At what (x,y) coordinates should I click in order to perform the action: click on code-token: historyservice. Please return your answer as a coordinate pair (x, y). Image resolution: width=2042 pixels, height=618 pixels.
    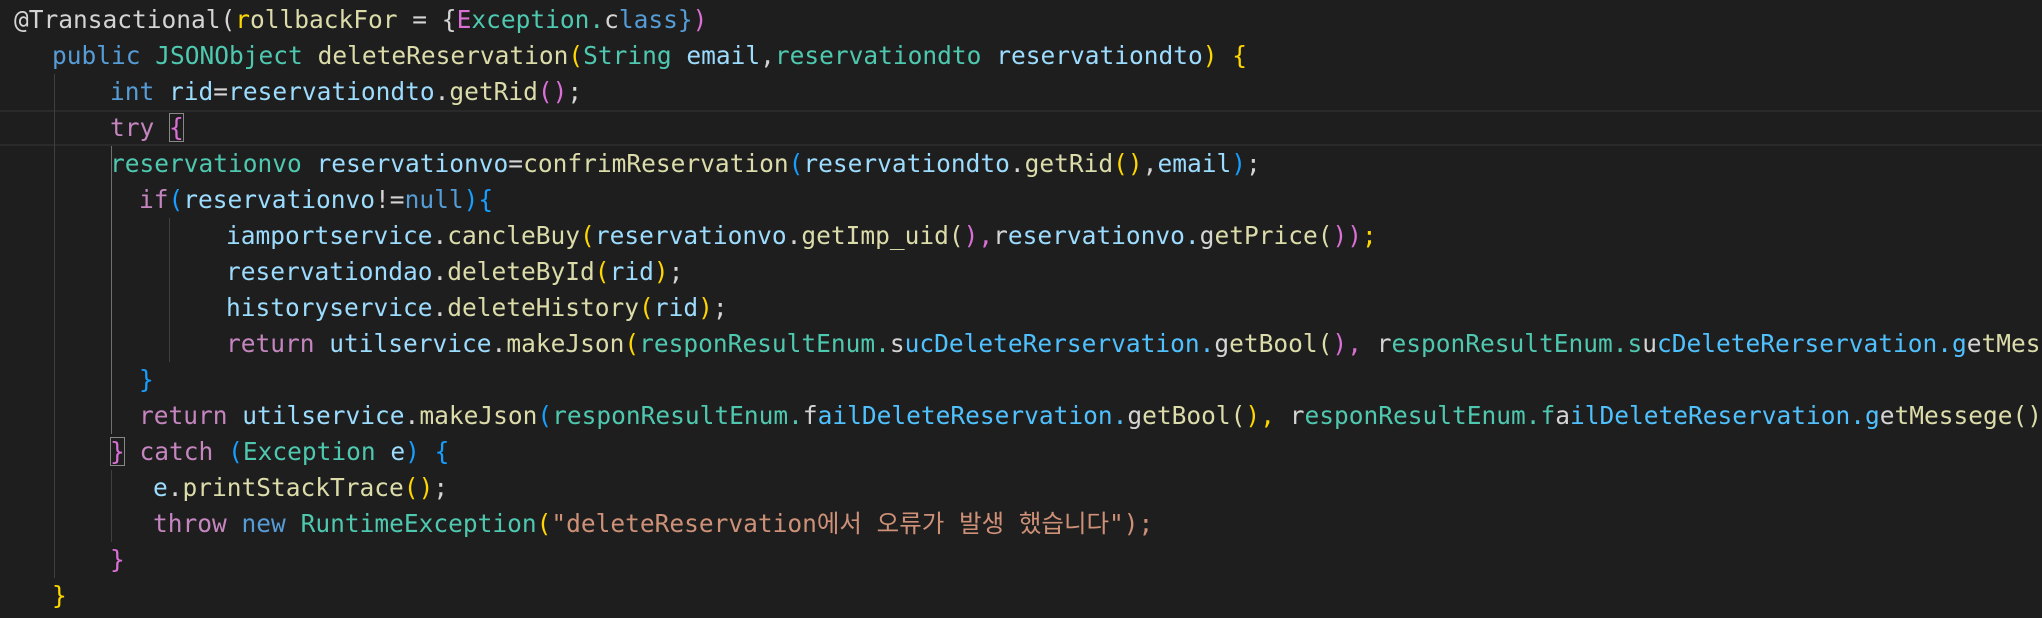
    Looking at the image, I should click on (329, 307).